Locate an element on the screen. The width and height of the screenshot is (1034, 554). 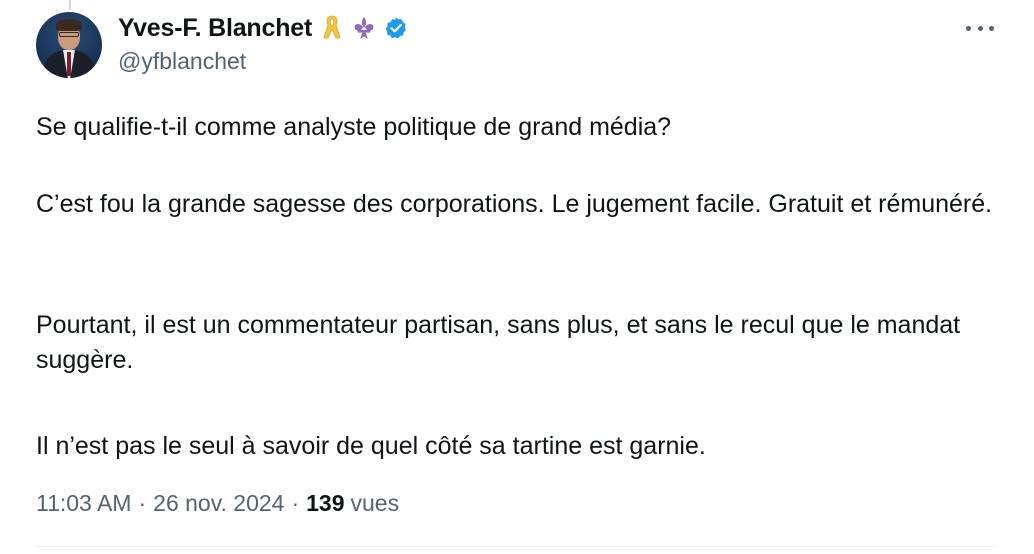
author-name-row: Yves-F. Blanchet is located at coordinates (263, 28).